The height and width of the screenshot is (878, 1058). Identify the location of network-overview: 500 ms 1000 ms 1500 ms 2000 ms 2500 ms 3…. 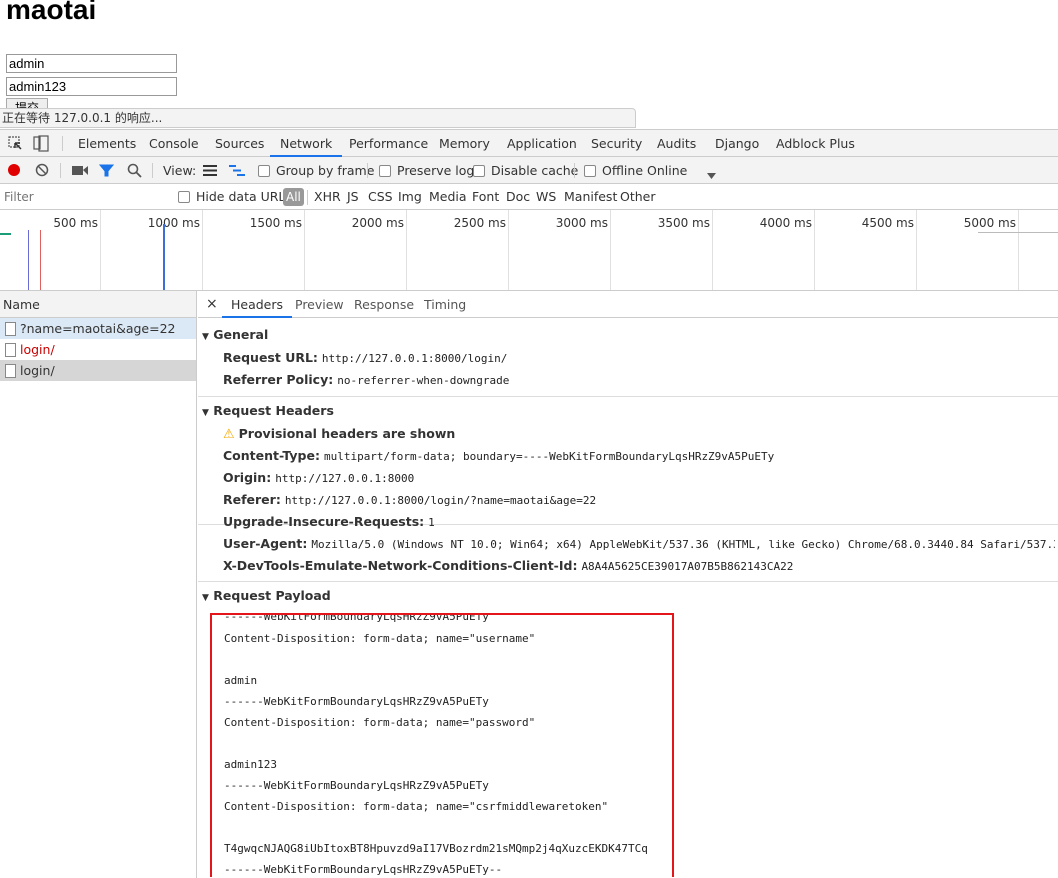
(529, 250).